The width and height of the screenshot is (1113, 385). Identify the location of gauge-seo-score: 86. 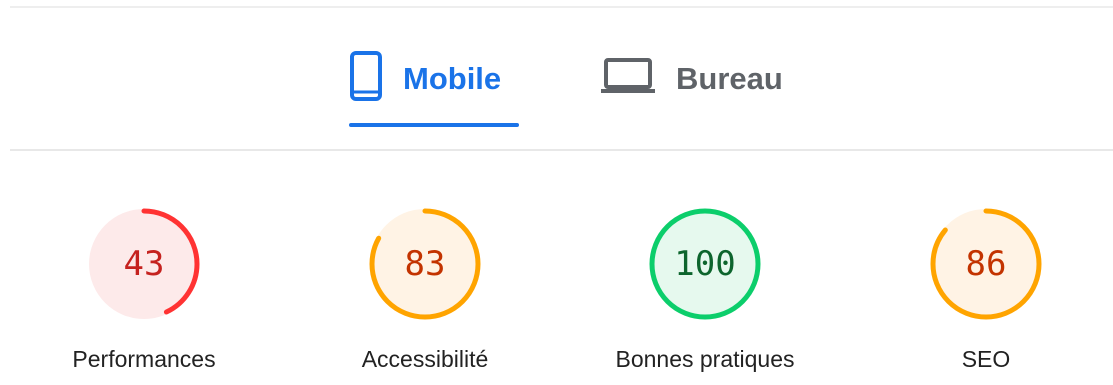
(986, 264).